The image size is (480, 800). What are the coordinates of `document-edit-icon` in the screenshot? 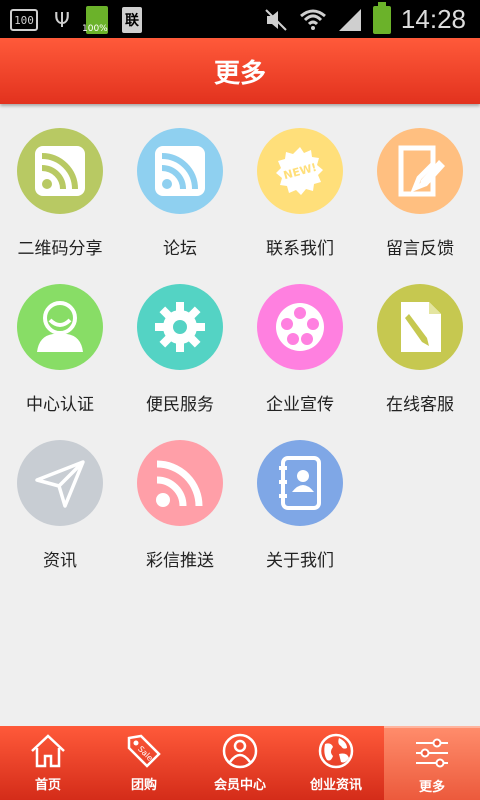 It's located at (421, 327).